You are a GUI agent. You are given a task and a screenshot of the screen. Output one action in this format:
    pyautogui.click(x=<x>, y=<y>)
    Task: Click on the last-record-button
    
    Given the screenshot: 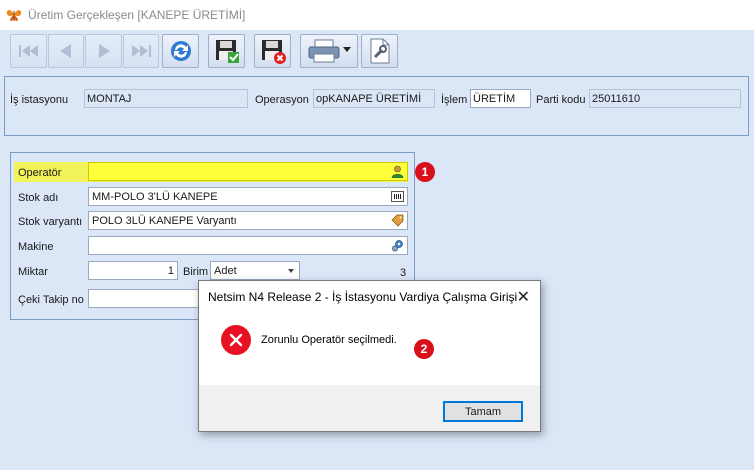 What is the action you would take?
    pyautogui.click(x=141, y=51)
    